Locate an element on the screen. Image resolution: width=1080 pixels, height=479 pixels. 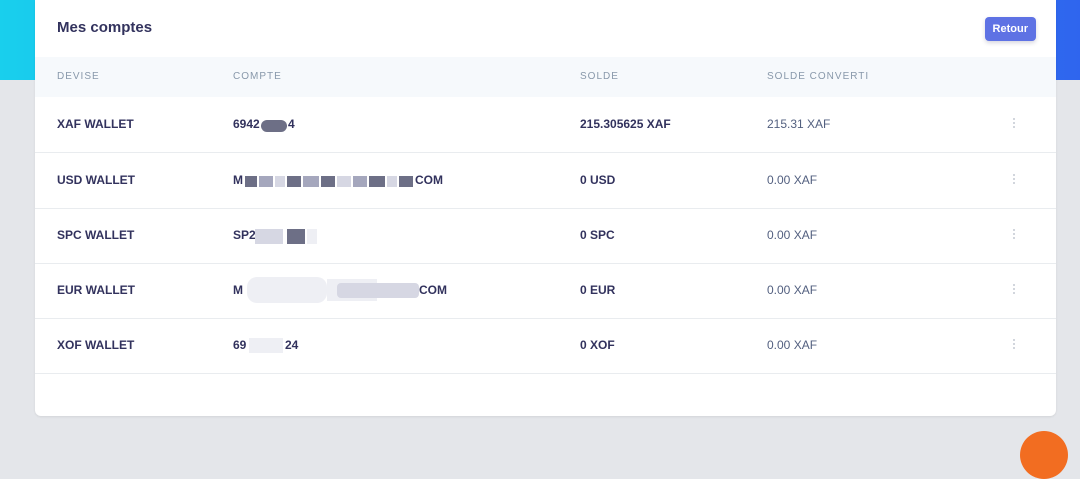
column-header-compte: COMPTE is located at coordinates (257, 76).